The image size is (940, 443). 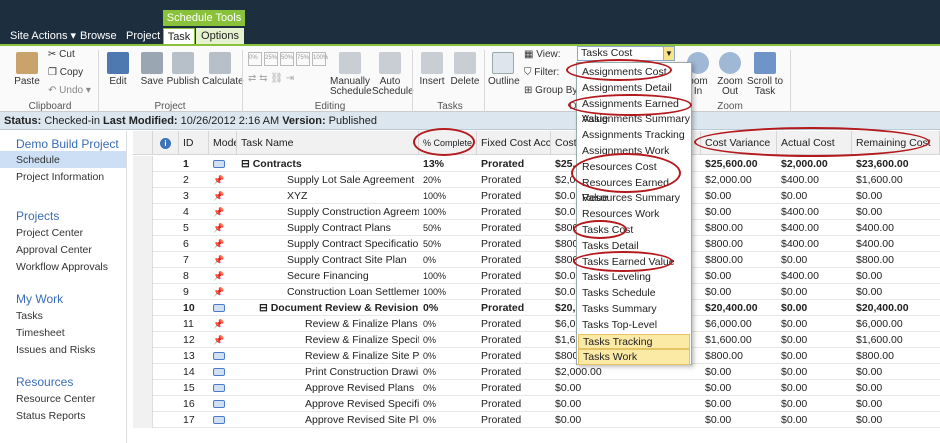 What do you see at coordinates (194, 404) in the screenshot?
I see `cell-id: 16` at bounding box center [194, 404].